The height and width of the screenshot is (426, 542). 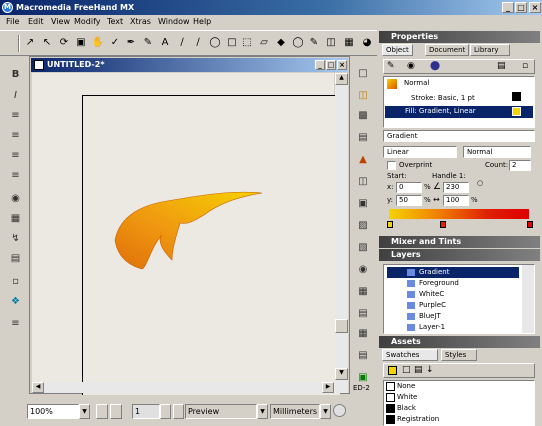 I want to click on vertical-scrollbar: ▲ ▼, so click(x=341, y=233).